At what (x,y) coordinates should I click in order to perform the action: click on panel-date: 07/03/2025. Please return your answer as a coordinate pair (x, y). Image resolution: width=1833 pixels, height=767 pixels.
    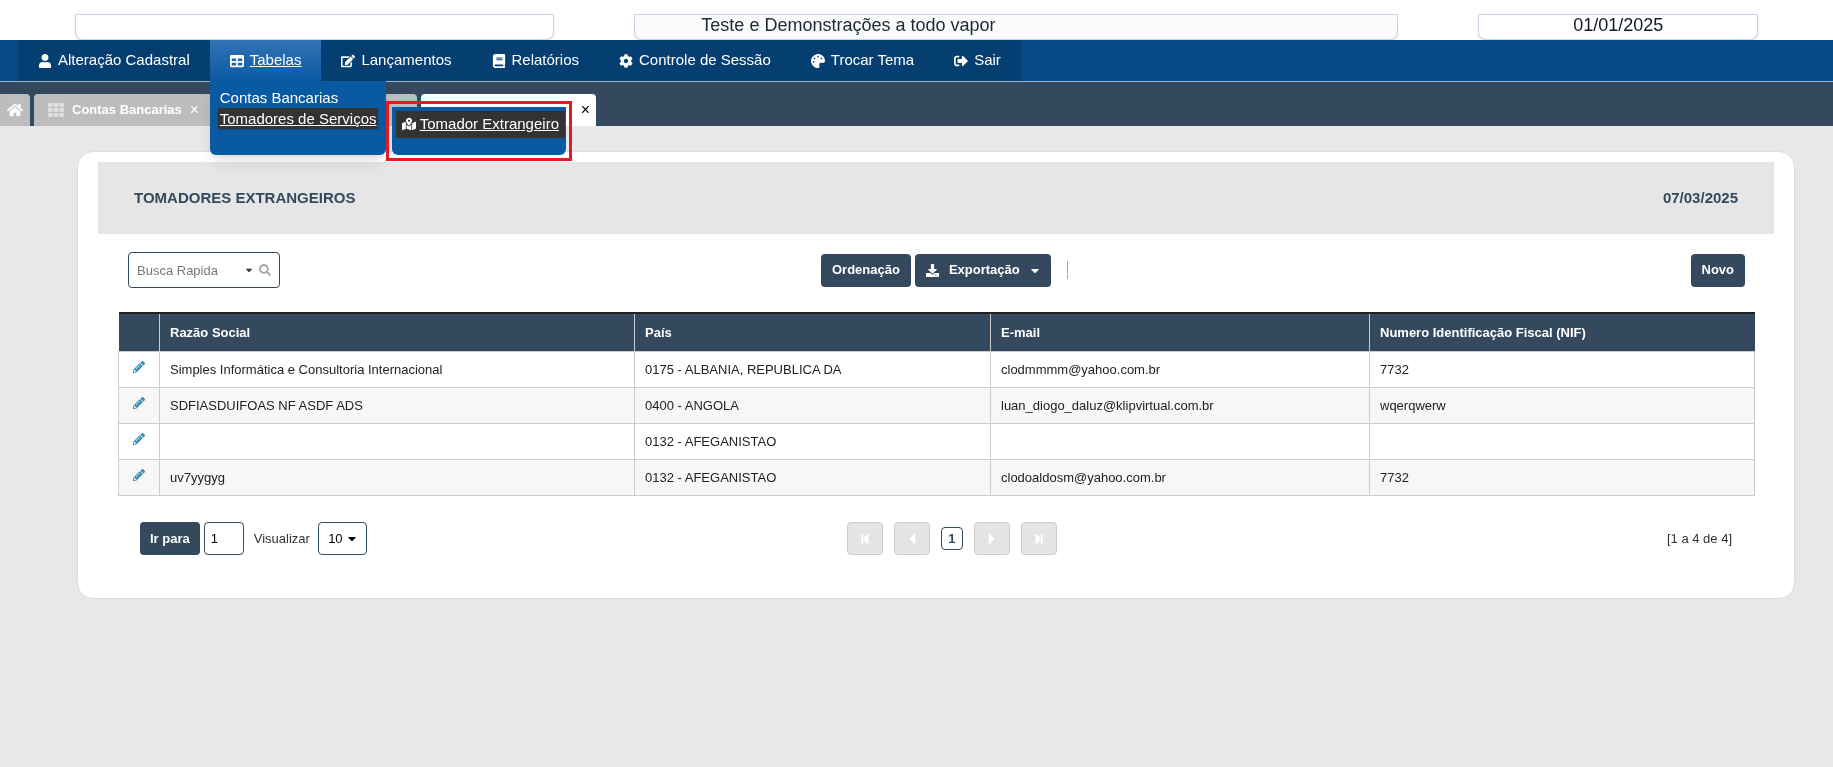
    Looking at the image, I should click on (1700, 197).